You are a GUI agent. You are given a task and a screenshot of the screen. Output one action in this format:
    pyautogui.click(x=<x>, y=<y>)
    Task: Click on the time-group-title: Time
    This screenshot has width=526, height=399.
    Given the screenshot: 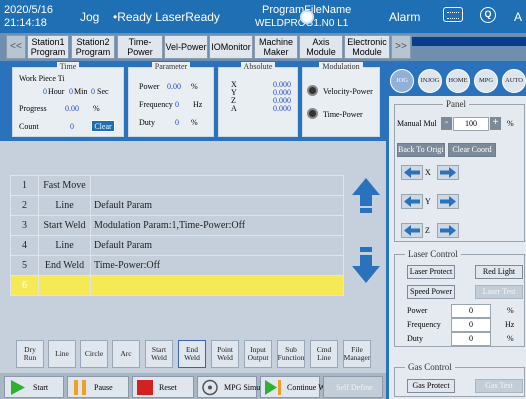 What is the action you would take?
    pyautogui.click(x=68, y=66)
    